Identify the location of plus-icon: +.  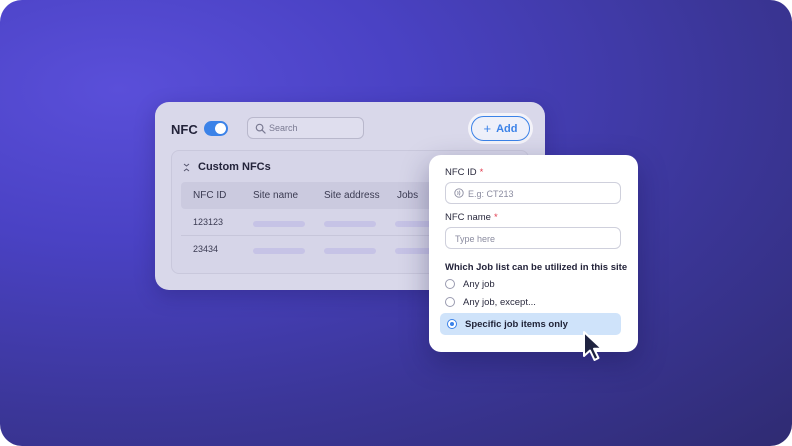
(487, 128).